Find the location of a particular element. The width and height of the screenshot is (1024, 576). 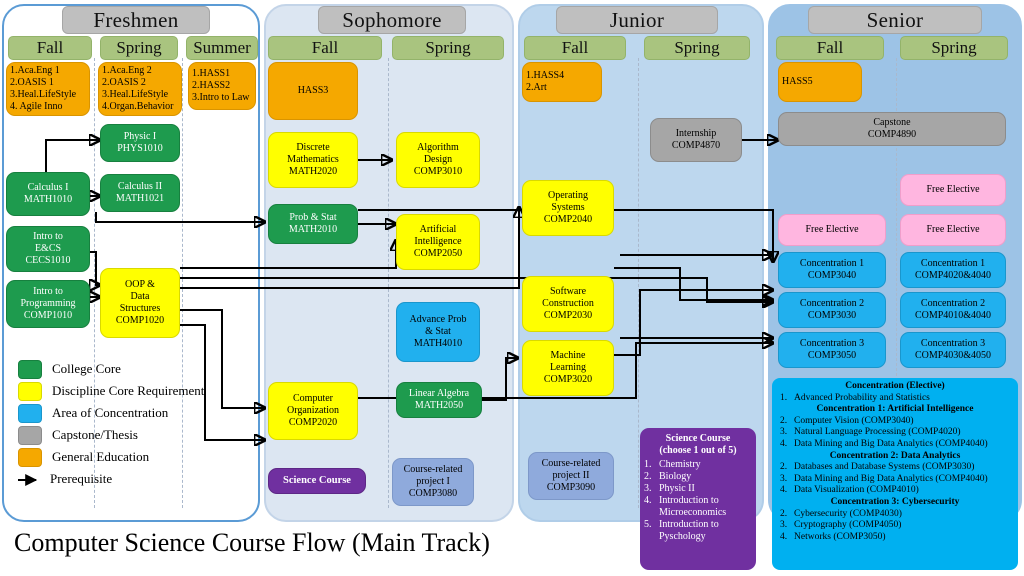

term-chip-senior-spring: Spring is located at coordinates (954, 48).